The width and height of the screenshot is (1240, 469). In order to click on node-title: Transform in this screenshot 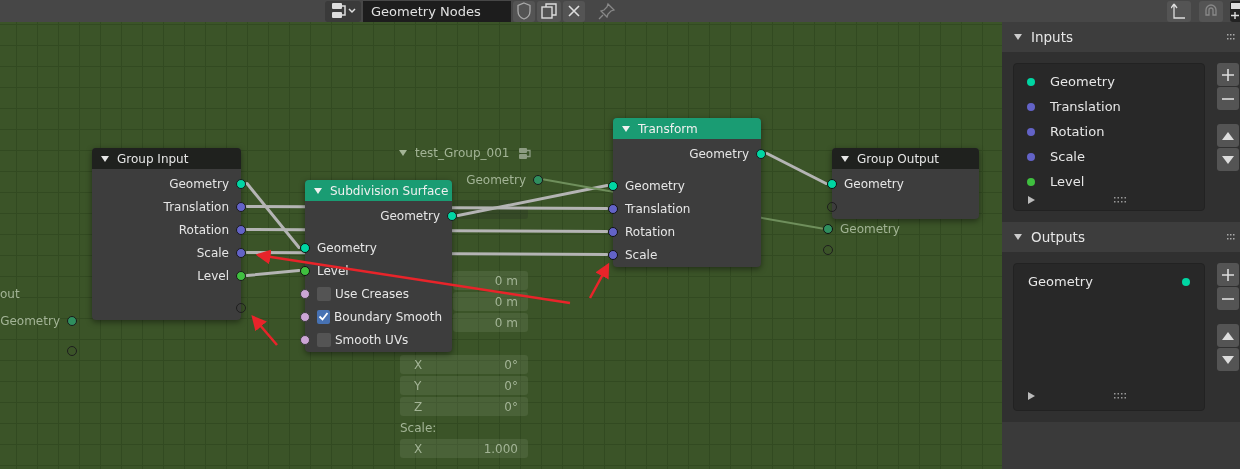, I will do `click(668, 128)`.